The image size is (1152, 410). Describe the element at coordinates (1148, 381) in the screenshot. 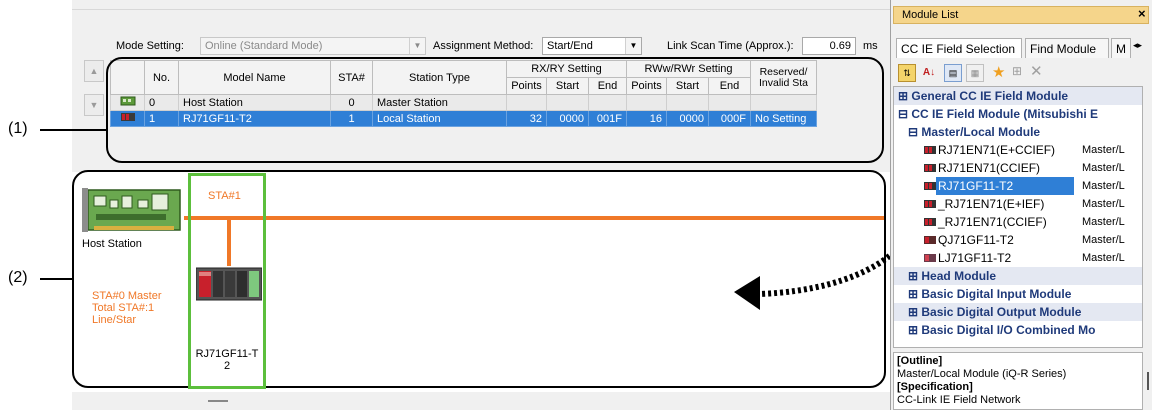

I see `outline-scrollbar` at that location.